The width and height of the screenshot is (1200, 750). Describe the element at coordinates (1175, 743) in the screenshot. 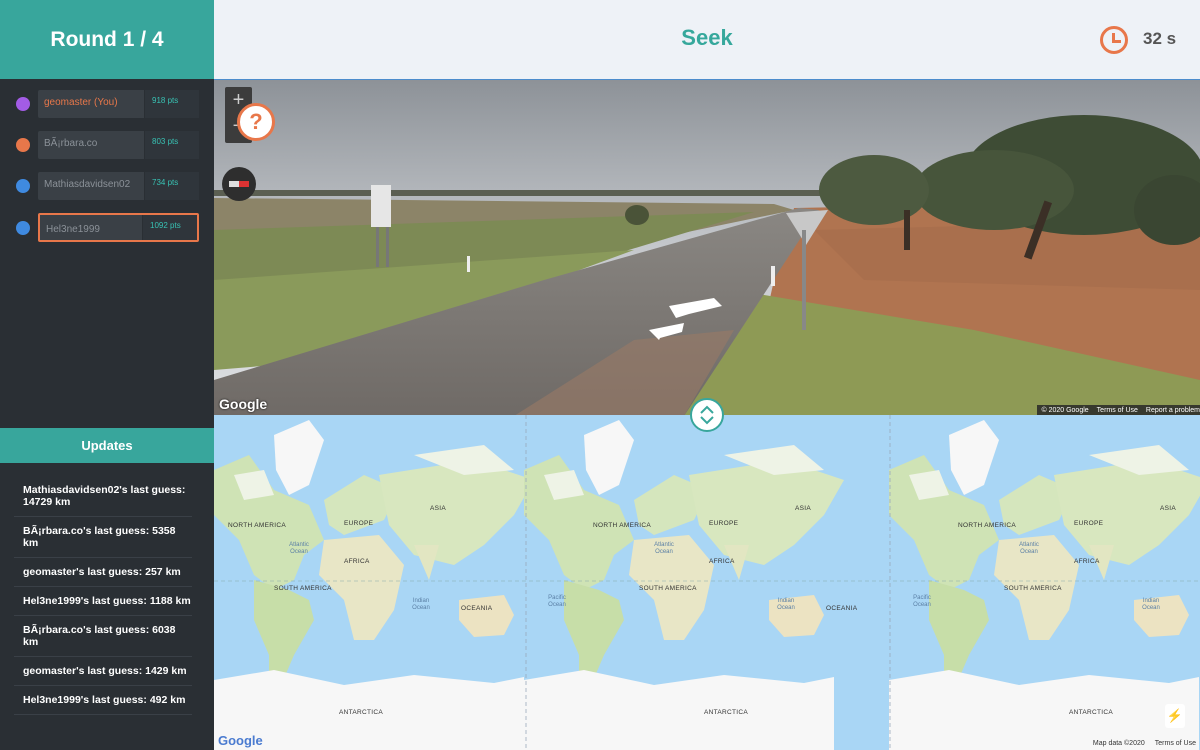

I see `map-terms-link: Terms of Use` at that location.